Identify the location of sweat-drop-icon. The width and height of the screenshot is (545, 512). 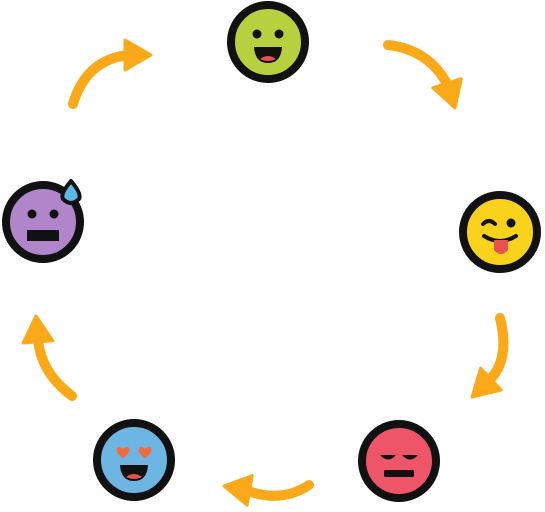
(71, 192).